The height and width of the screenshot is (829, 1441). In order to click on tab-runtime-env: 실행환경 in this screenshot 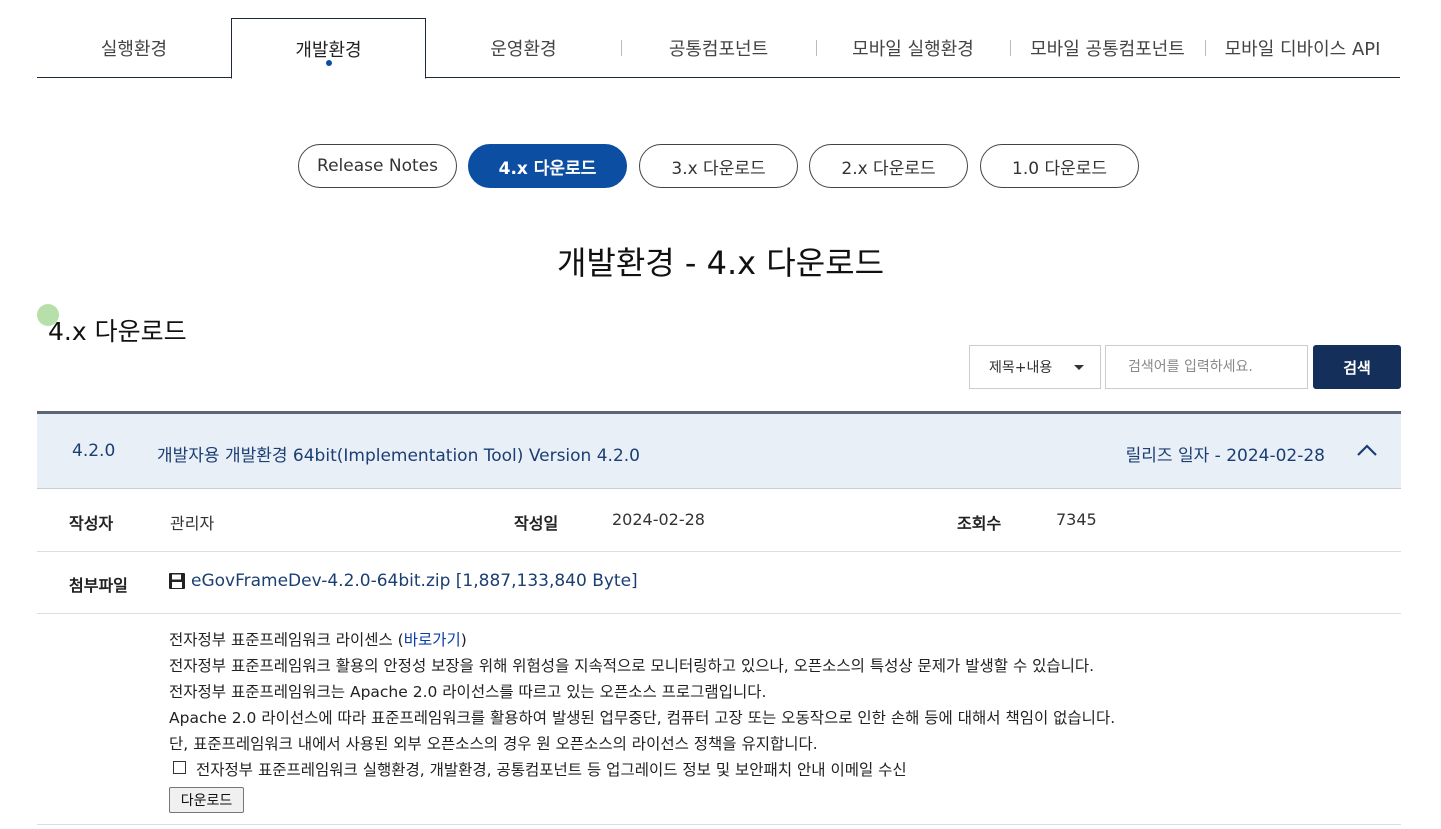, I will do `click(134, 48)`.